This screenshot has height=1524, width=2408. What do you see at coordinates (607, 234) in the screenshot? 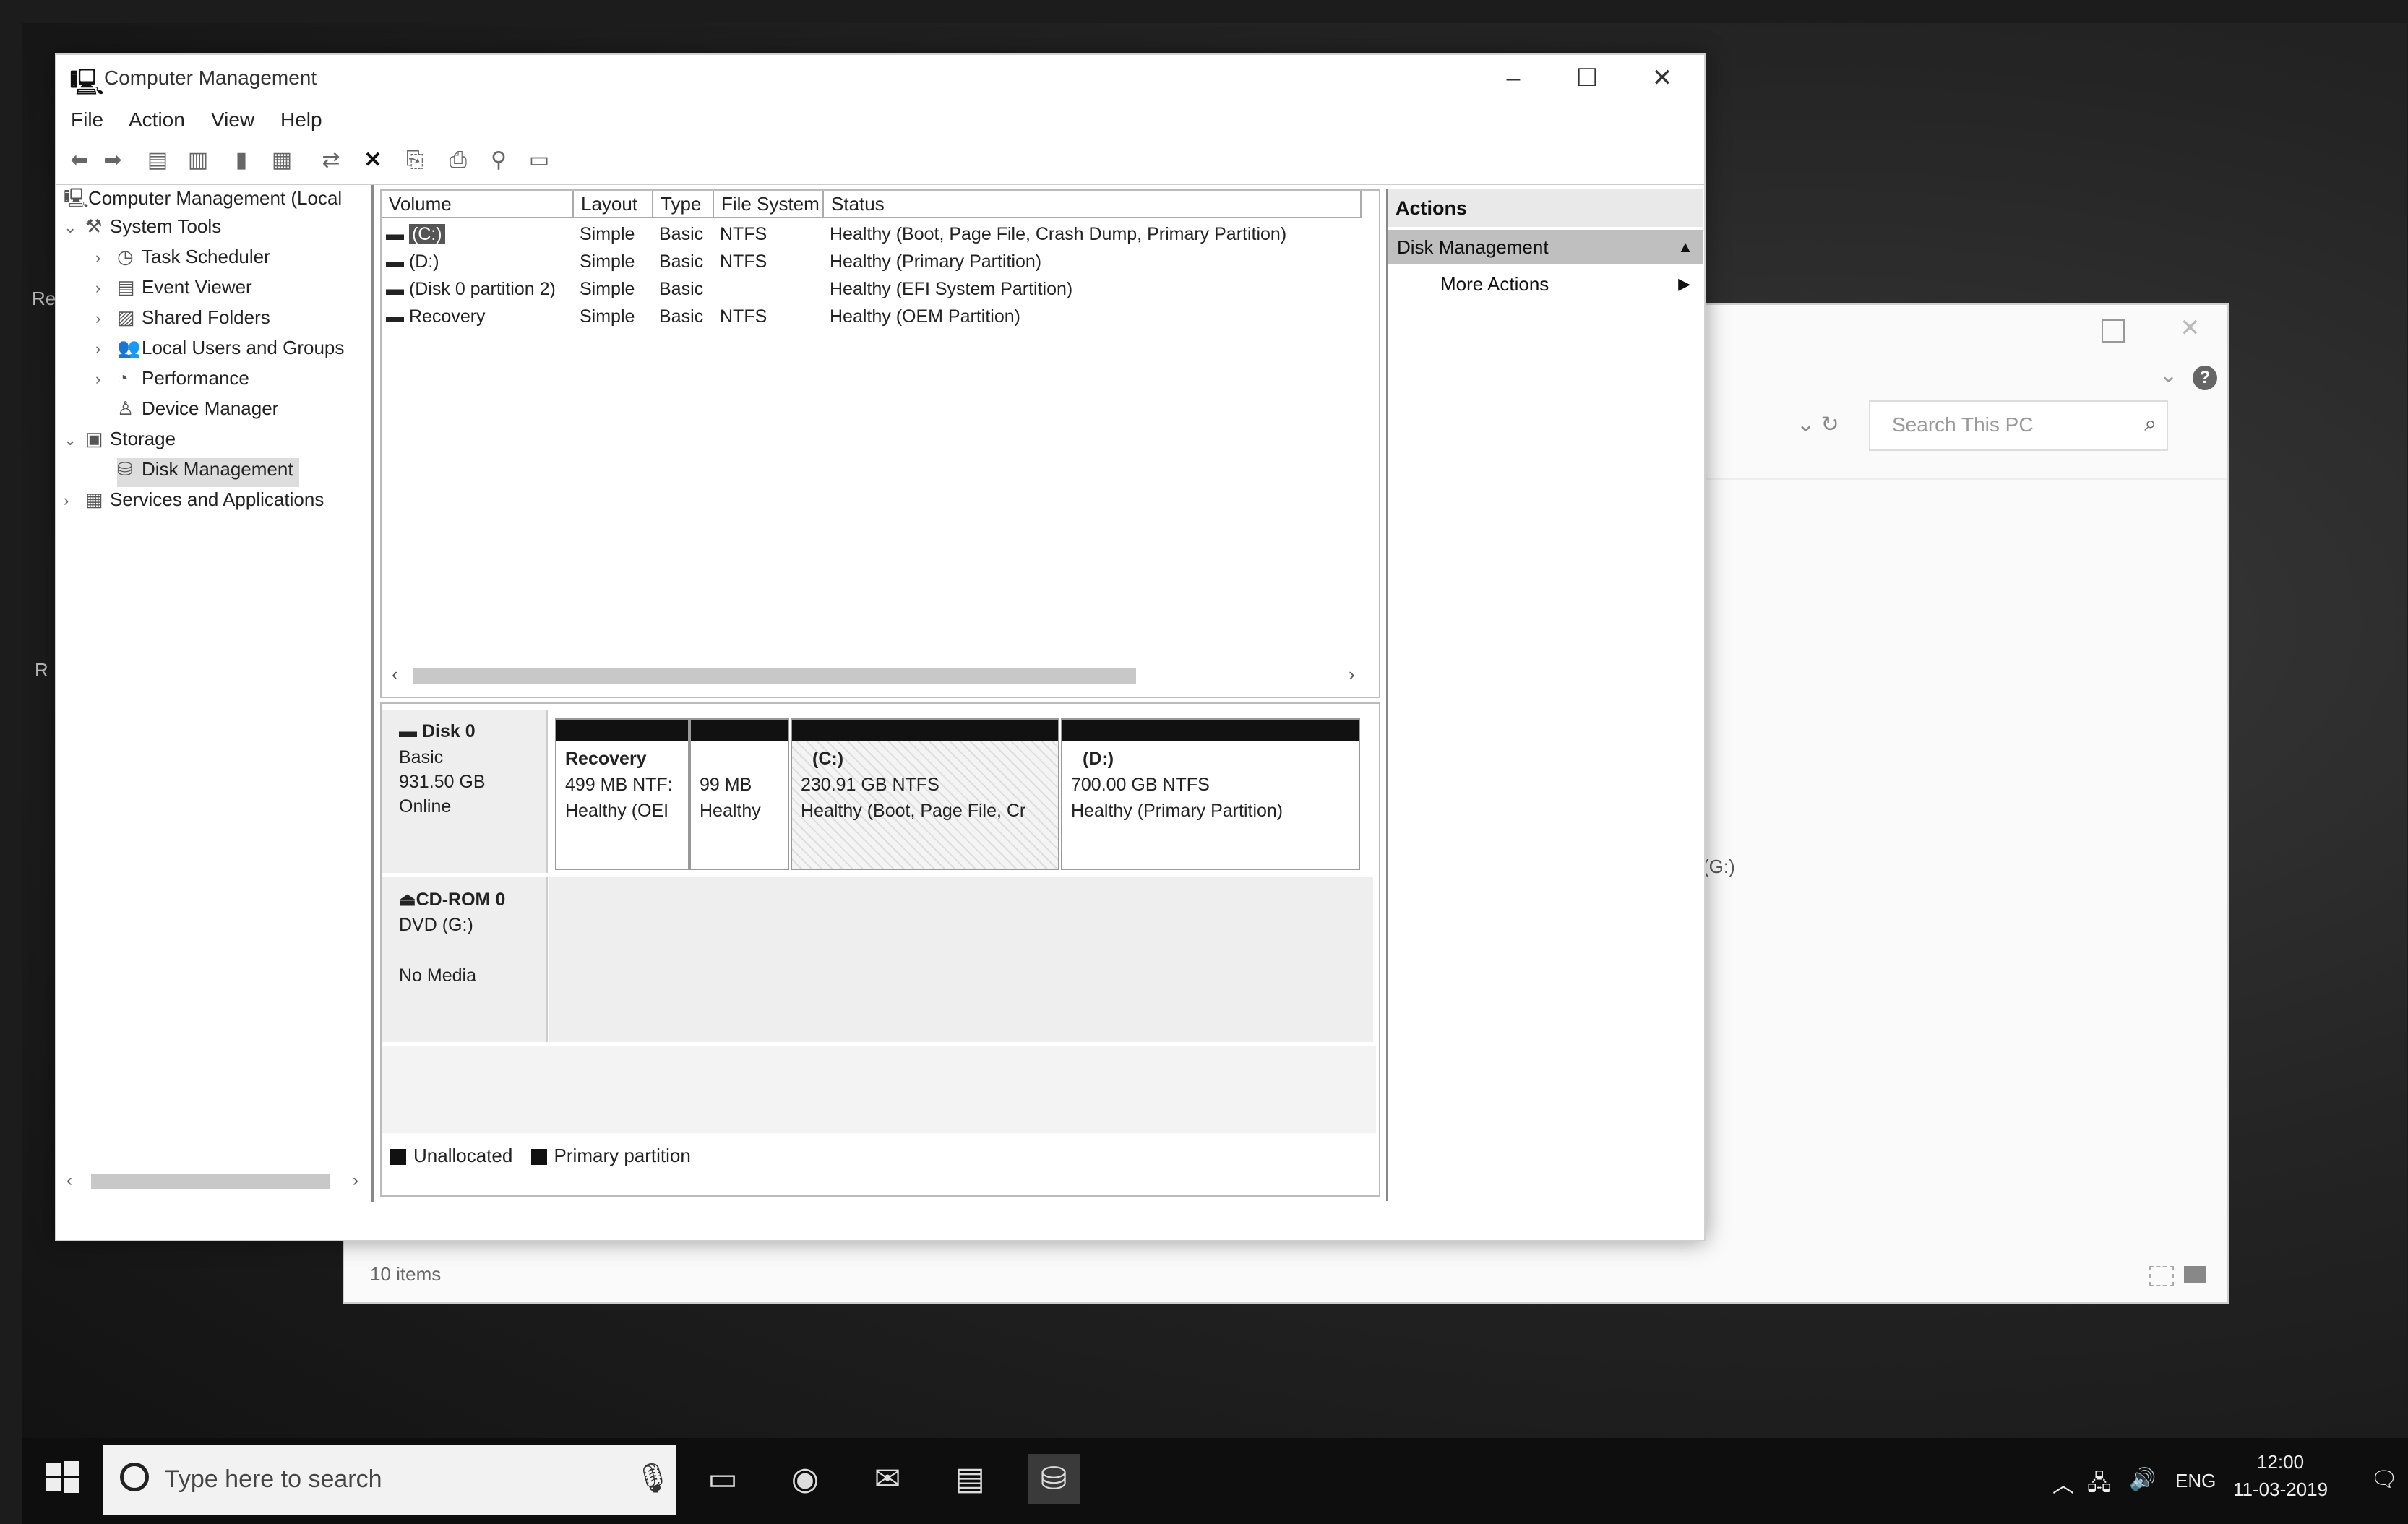
I see `layout-cell: Simple` at bounding box center [607, 234].